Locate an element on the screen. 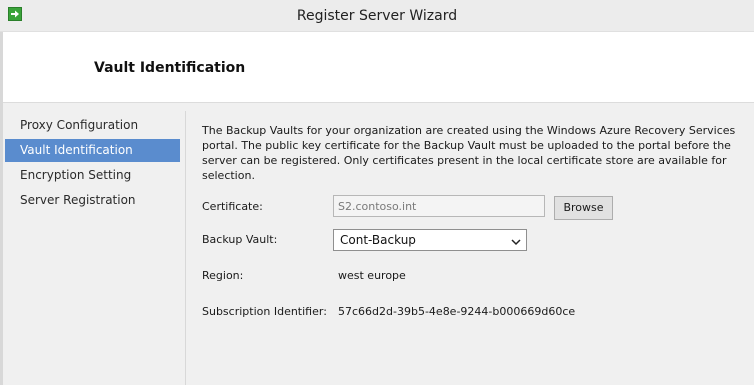  certificate-label: Certificate: is located at coordinates (232, 206).